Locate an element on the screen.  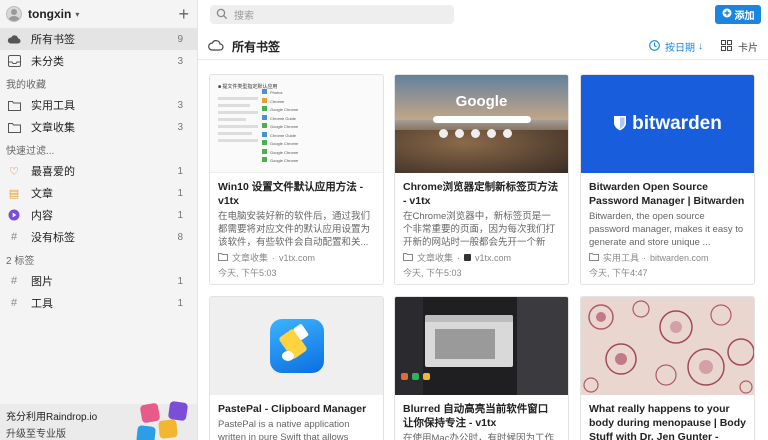
upgrade-promo: 充分利用Raindrop.io 升级至专业版 is located at coordinates (98, 420).